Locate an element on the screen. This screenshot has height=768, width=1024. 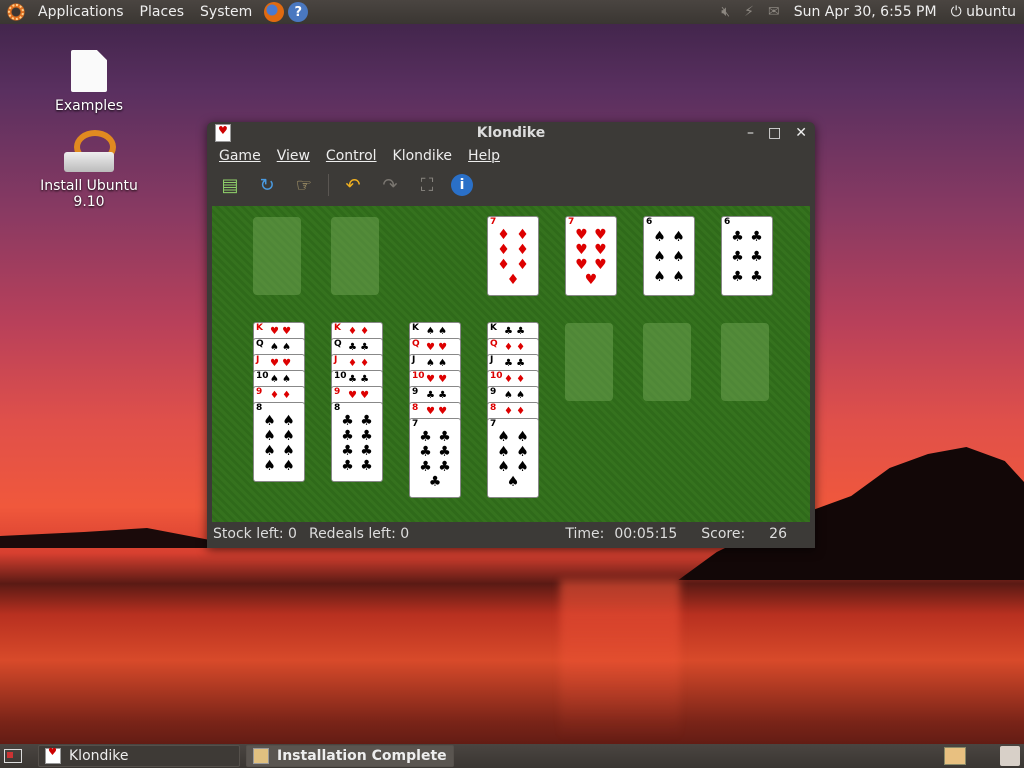
main-menu: Applications Places System ? is located at coordinates (154, 12).